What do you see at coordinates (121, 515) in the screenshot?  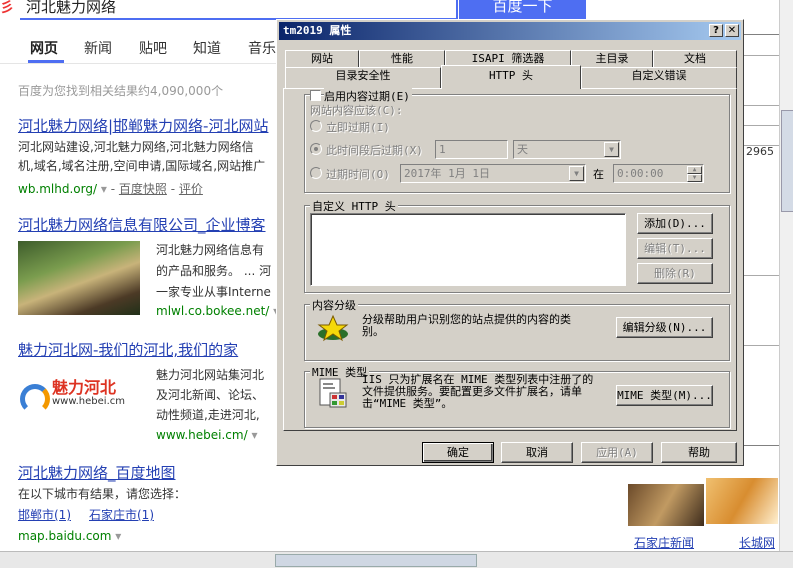 I see `city-link-shijiazhuang: 石家庄市(1)` at bounding box center [121, 515].